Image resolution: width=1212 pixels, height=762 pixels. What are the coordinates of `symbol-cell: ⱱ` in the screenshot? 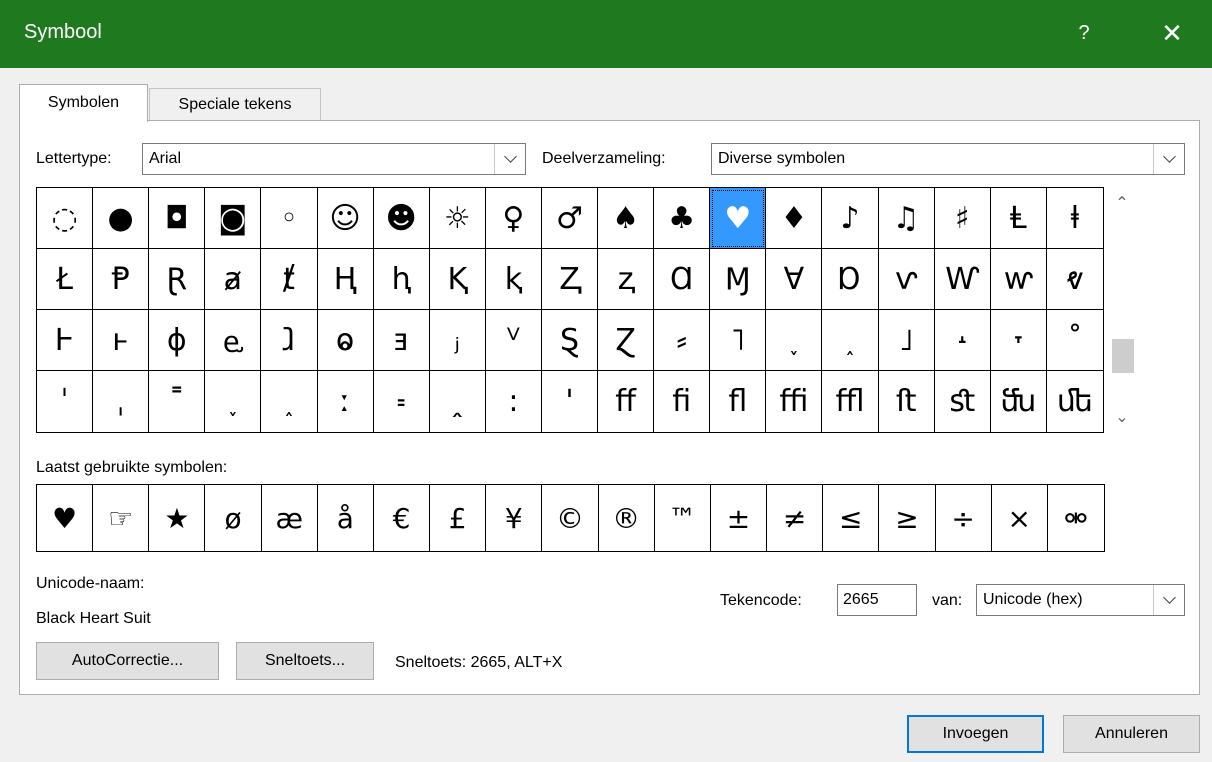 It's located at (906, 279).